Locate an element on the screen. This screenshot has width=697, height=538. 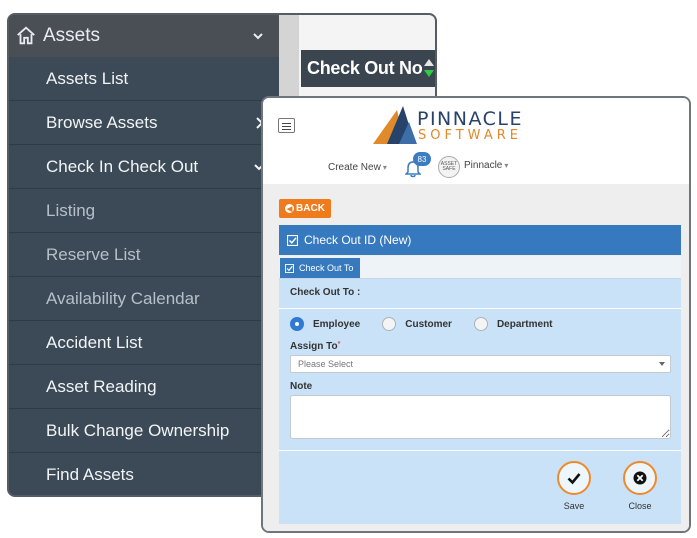
radio-label: Employee is located at coordinates (337, 324).